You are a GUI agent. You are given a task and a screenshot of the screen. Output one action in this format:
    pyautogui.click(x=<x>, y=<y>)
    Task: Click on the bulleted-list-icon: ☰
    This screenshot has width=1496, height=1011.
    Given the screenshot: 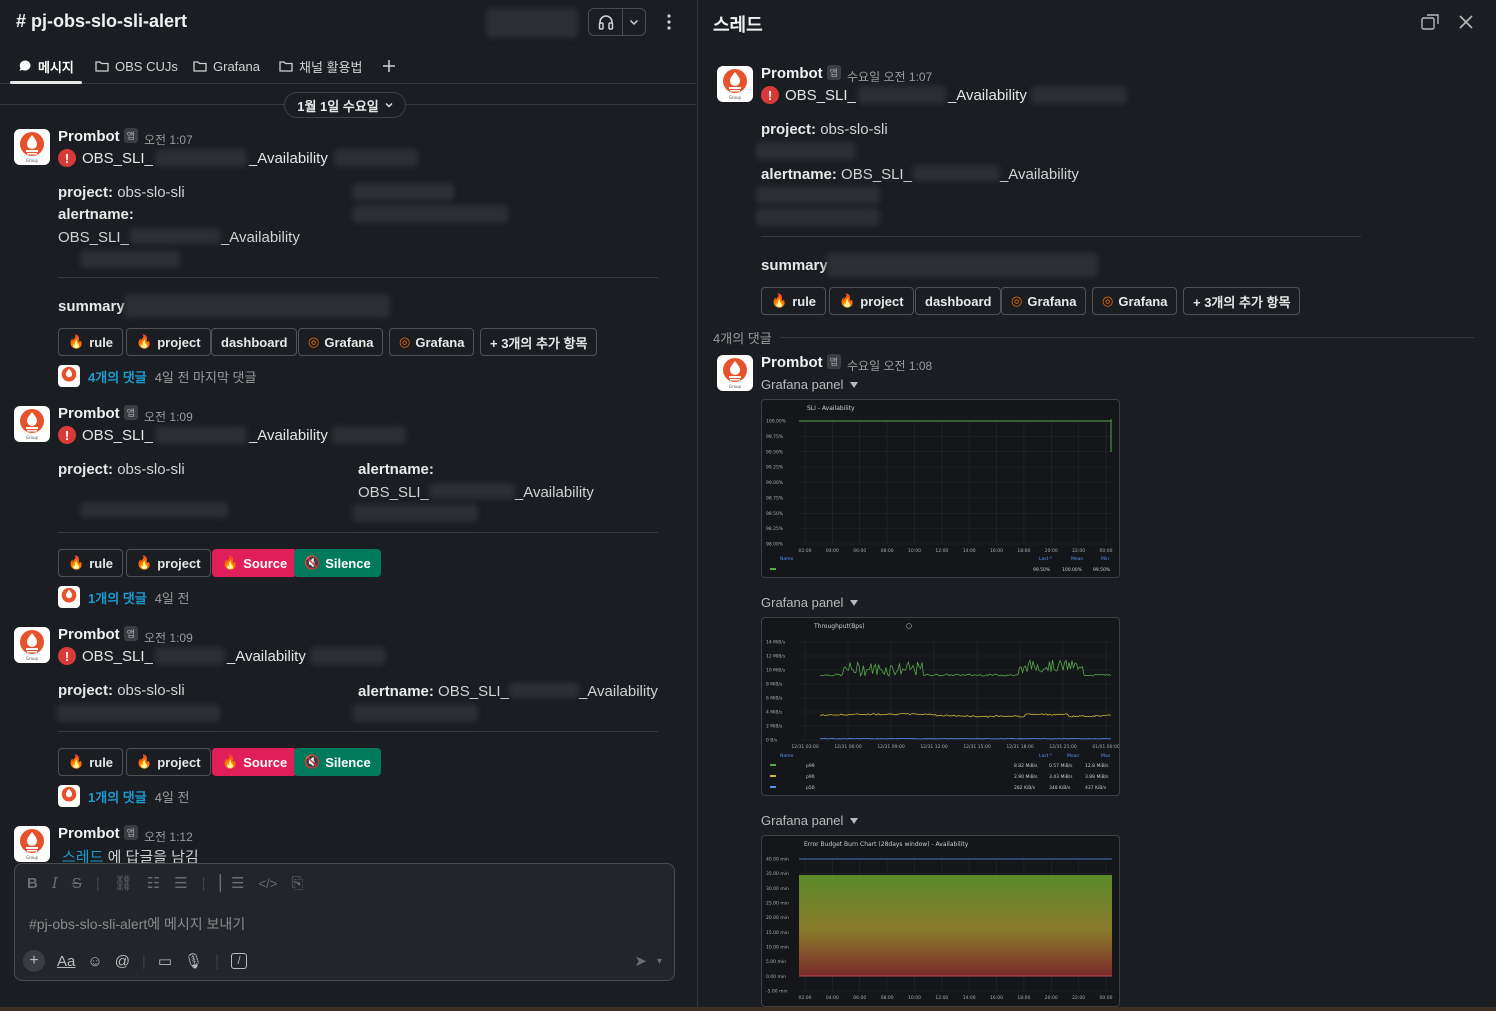 What is the action you would take?
    pyautogui.click(x=180, y=883)
    